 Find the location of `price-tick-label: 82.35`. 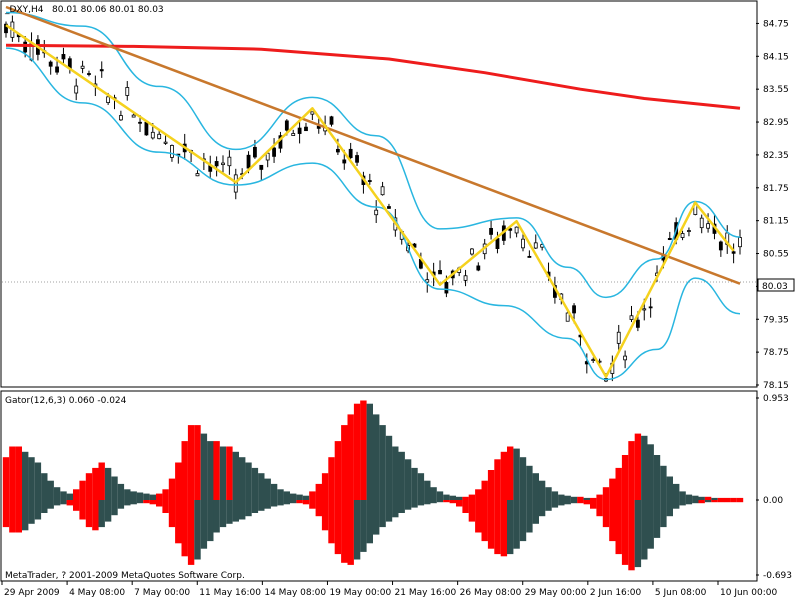

price-tick-label: 82.35 is located at coordinates (776, 156).